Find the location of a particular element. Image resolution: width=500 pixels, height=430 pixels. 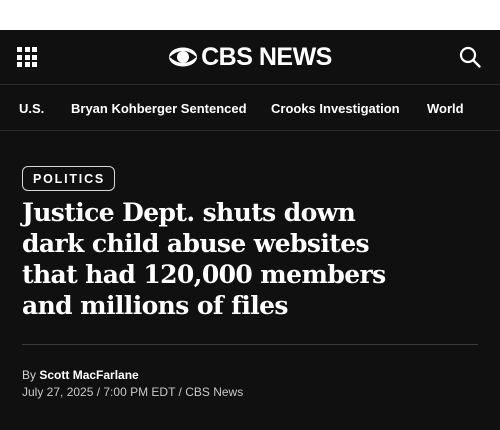

logo-text: CBS NEWS is located at coordinates (266, 56).